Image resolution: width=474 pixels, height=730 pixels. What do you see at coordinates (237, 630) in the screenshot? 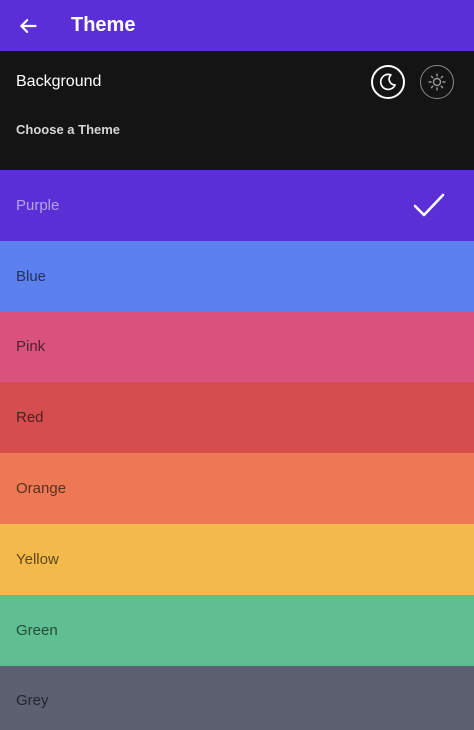
I see `theme-option-green: Green` at bounding box center [237, 630].